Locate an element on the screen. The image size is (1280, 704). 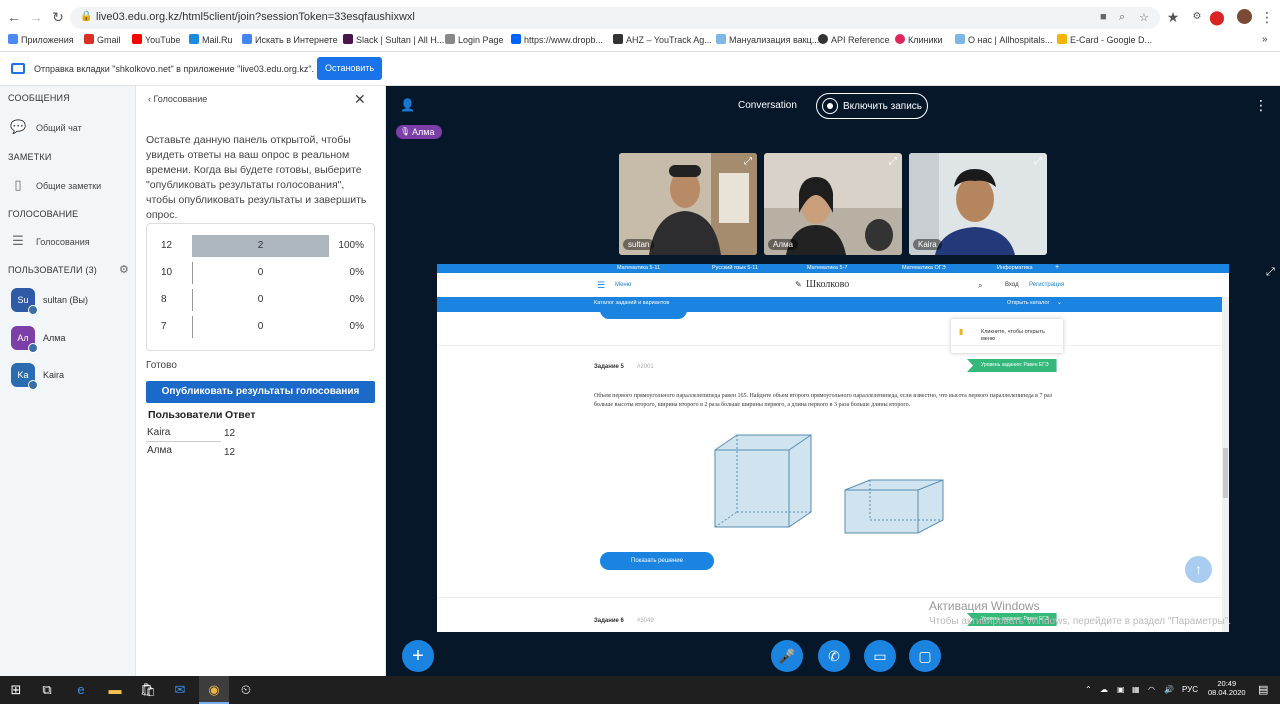
polling-label: Голосования is located at coordinates (63, 242).